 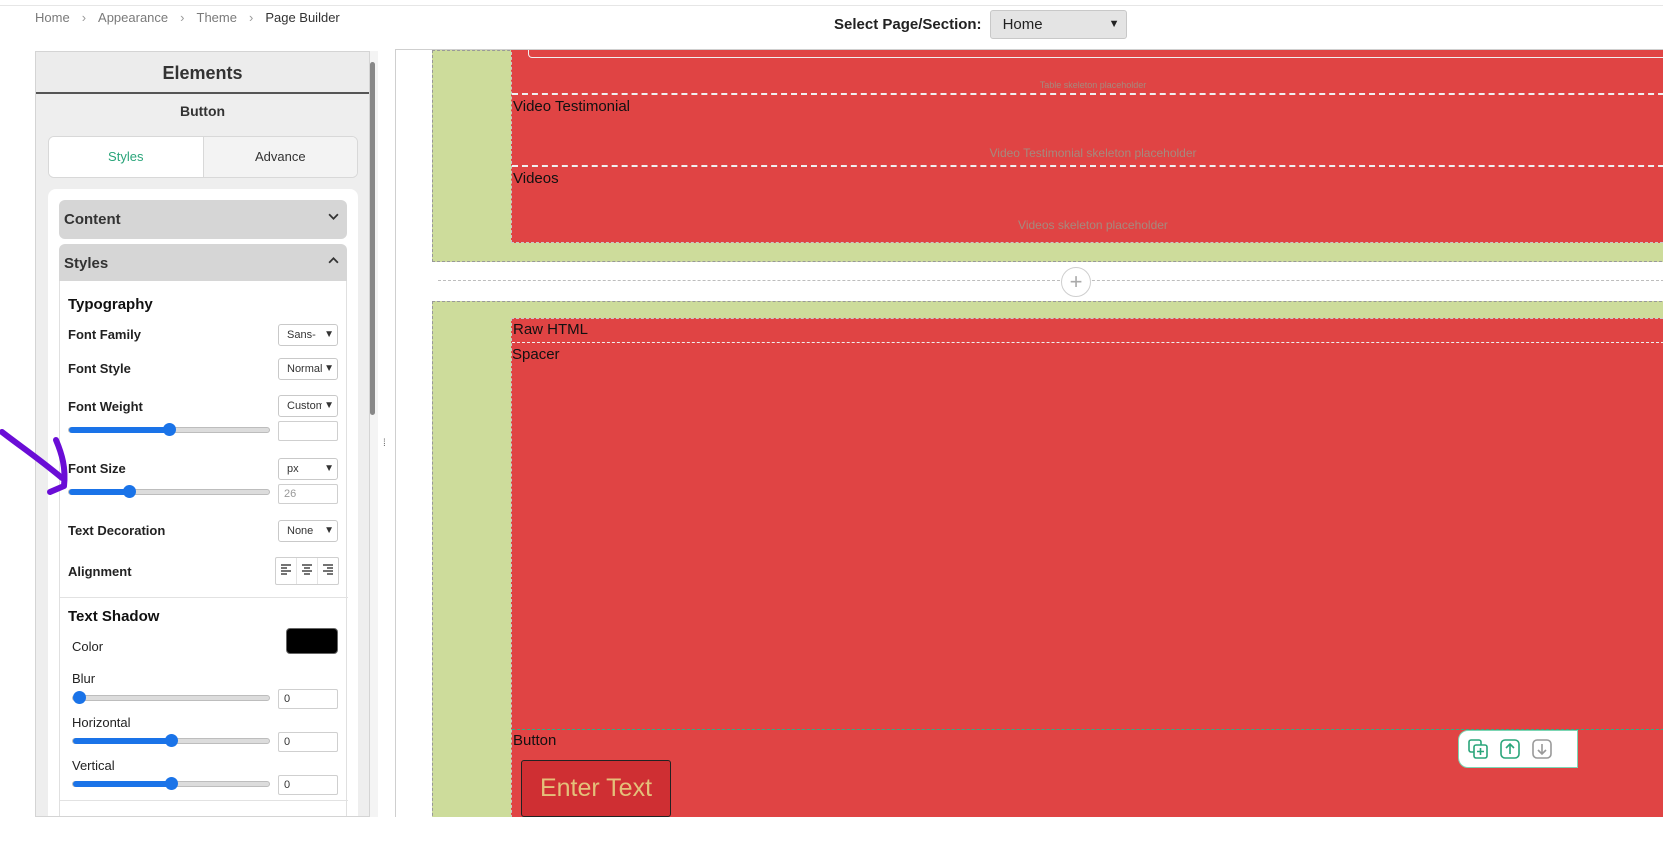 What do you see at coordinates (119, 430) in the screenshot?
I see `font-weight-slider-fill` at bounding box center [119, 430].